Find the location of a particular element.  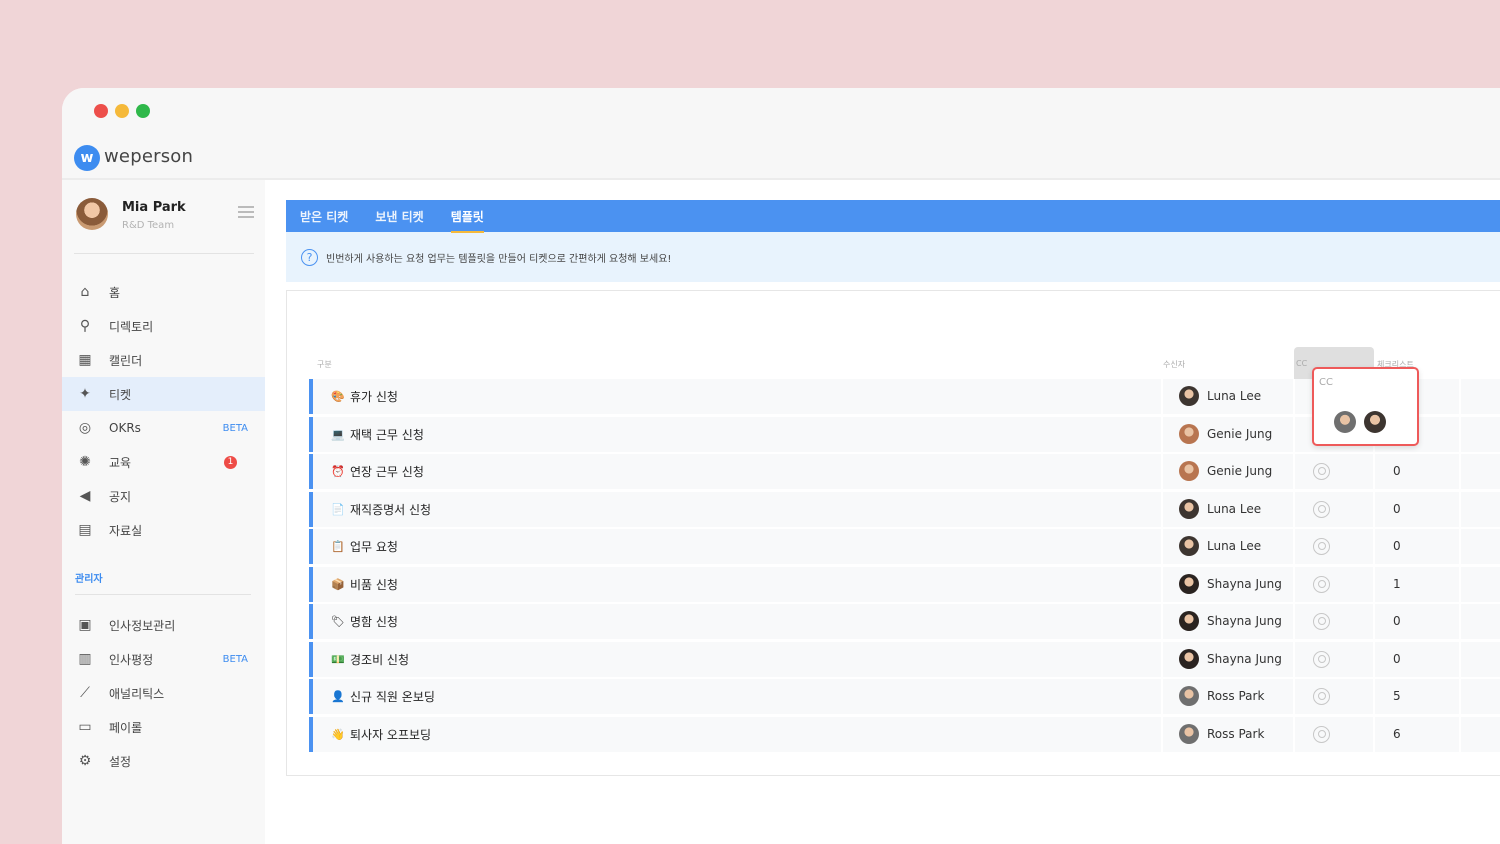

template-title: 💵 경조비 신청 is located at coordinates (370, 659).